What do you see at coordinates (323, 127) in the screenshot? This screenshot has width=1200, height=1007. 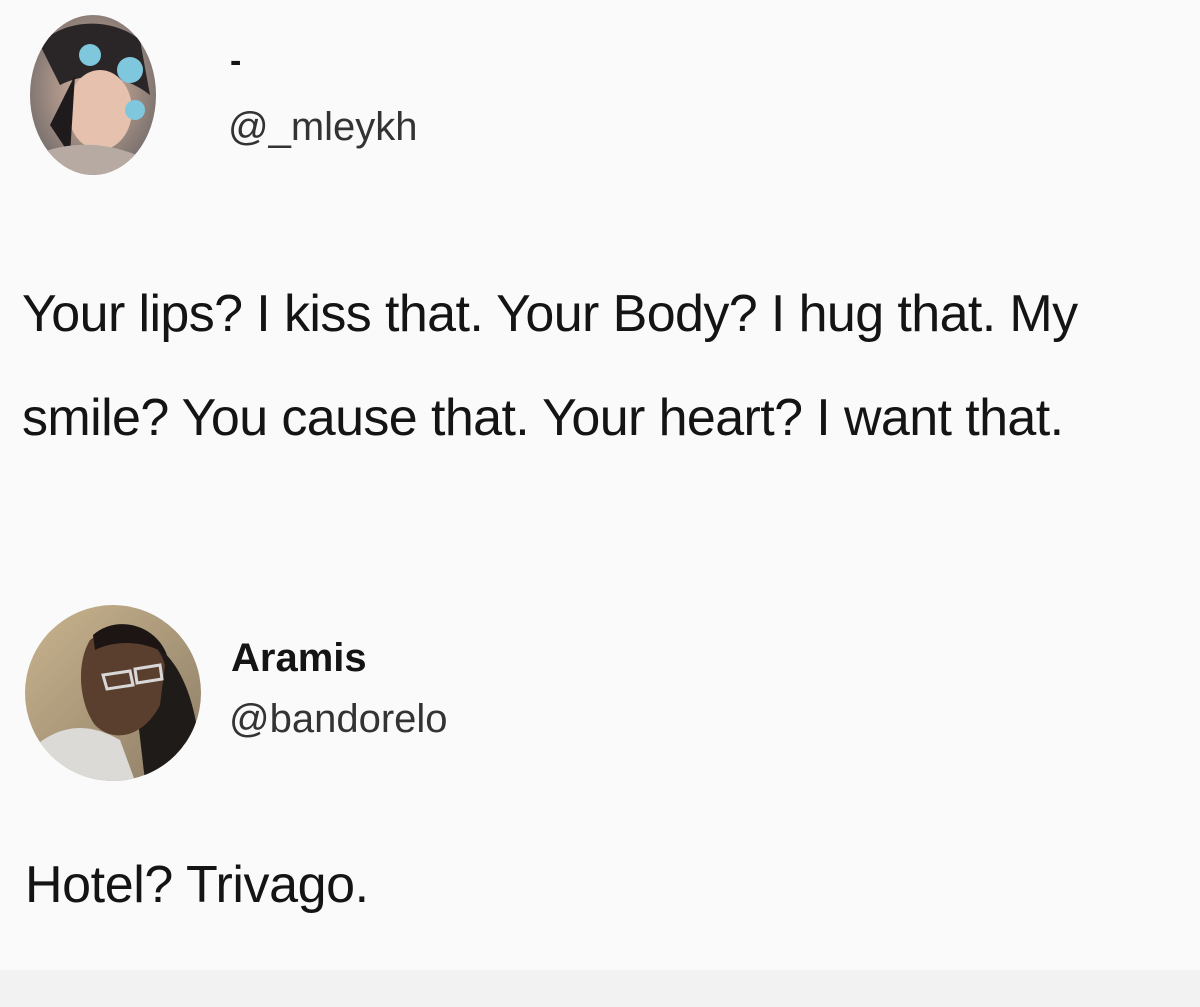 I see `user-handle: @_mleykh` at bounding box center [323, 127].